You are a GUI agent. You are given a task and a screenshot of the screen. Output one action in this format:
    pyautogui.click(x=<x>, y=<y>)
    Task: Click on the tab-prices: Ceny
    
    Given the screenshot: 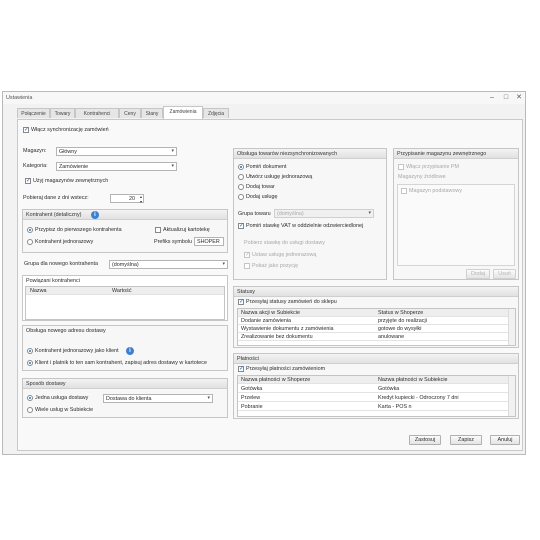 What is the action you would take?
    pyautogui.click(x=130, y=113)
    